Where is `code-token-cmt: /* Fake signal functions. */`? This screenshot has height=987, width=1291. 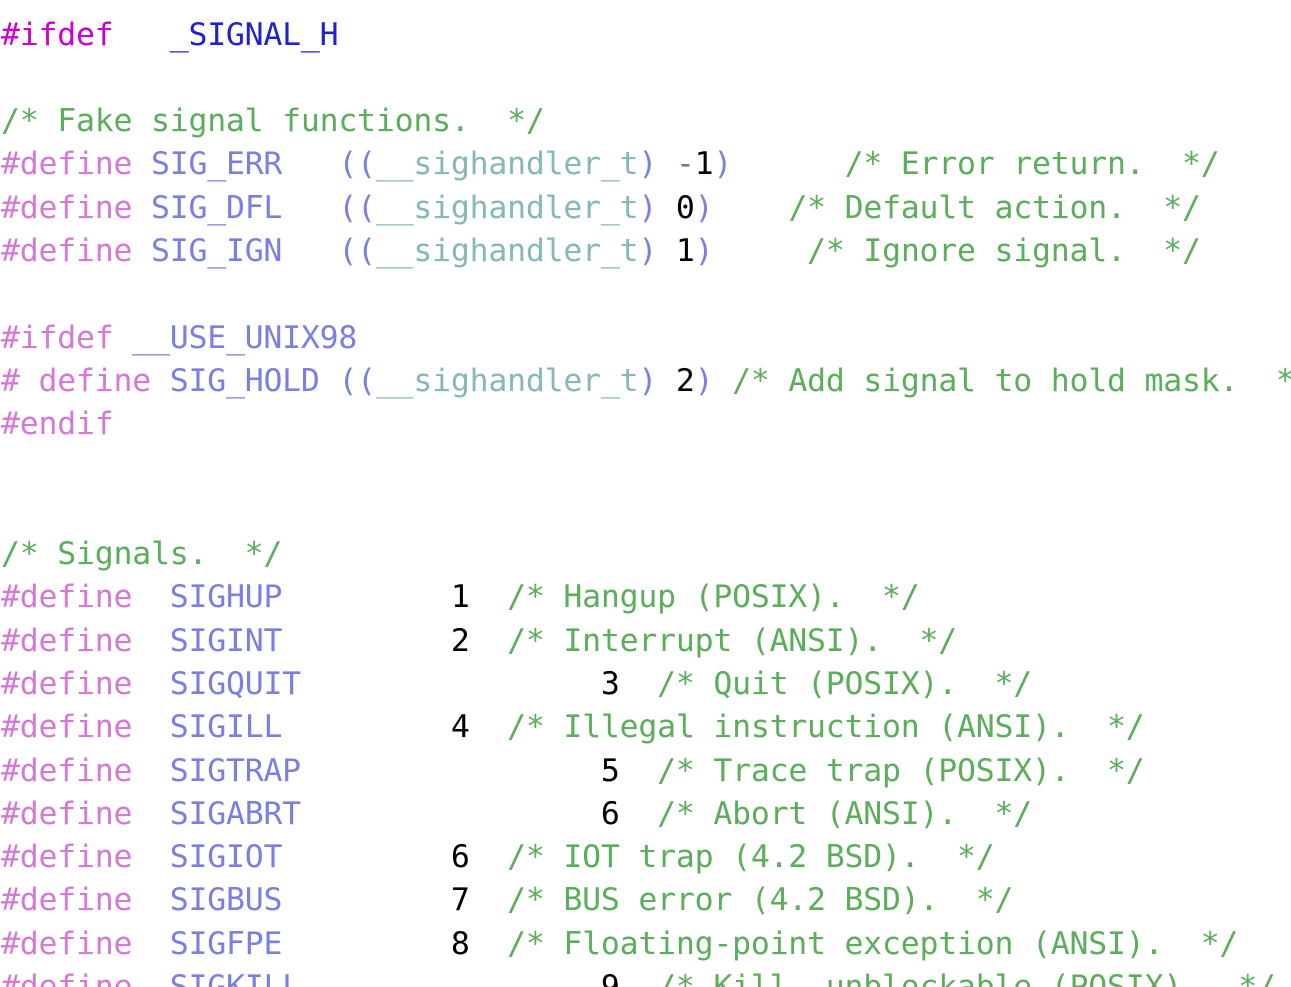 code-token-cmt: /* Fake signal functions. */ is located at coordinates (273, 121).